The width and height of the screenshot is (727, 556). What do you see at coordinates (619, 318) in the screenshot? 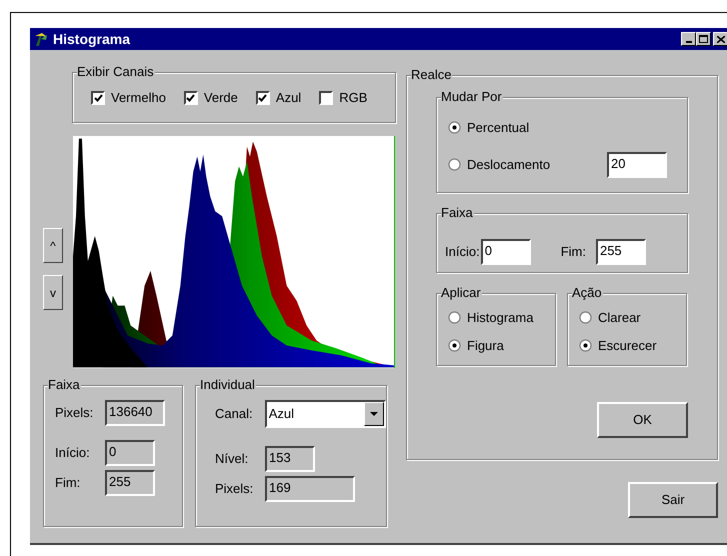
I see `radio-label: Clarear` at bounding box center [619, 318].